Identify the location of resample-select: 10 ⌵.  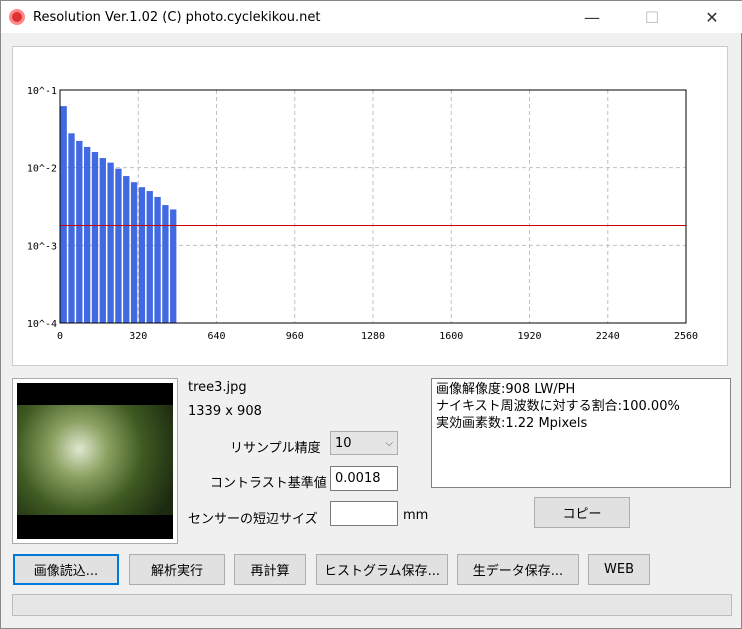
(364, 443).